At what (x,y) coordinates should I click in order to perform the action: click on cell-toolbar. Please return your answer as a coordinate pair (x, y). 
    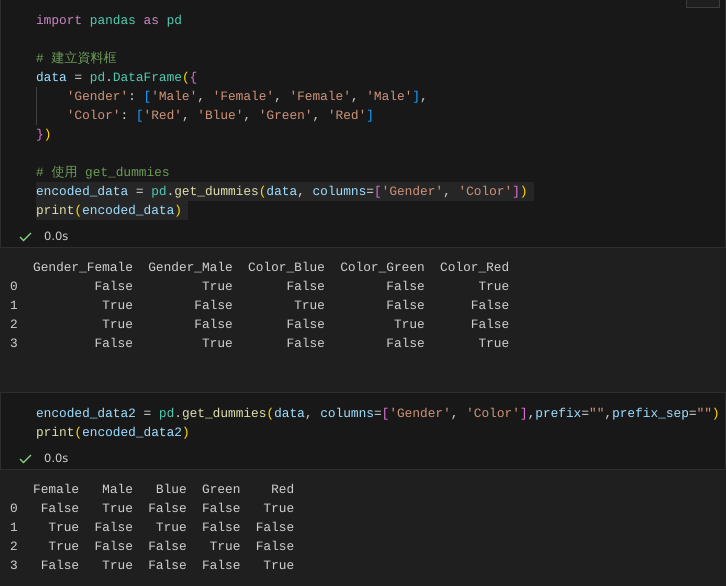
    Looking at the image, I should click on (703, 4).